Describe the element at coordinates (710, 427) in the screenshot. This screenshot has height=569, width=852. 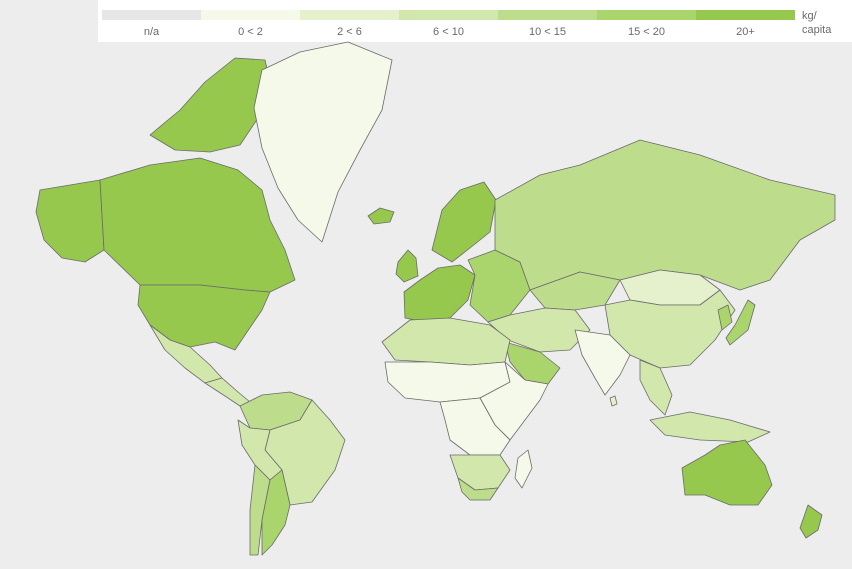
I see `region-indonesia` at that location.